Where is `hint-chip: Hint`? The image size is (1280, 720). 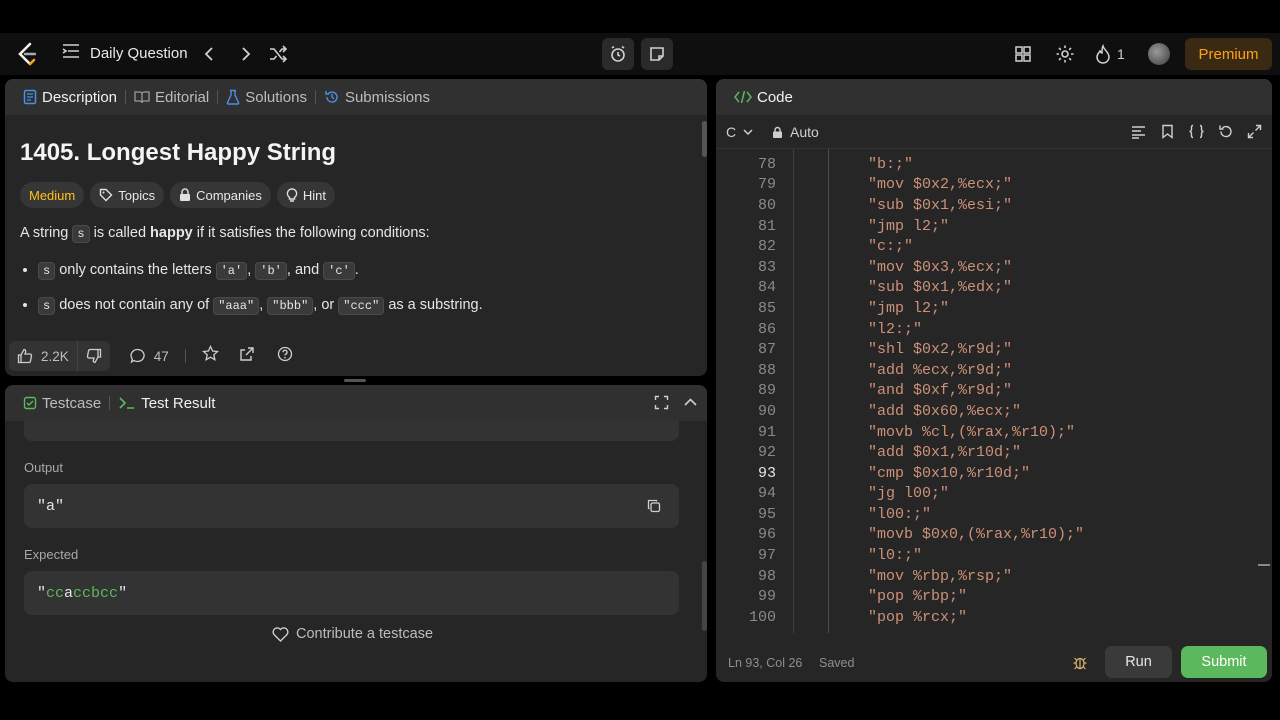
hint-chip: Hint is located at coordinates (305, 195).